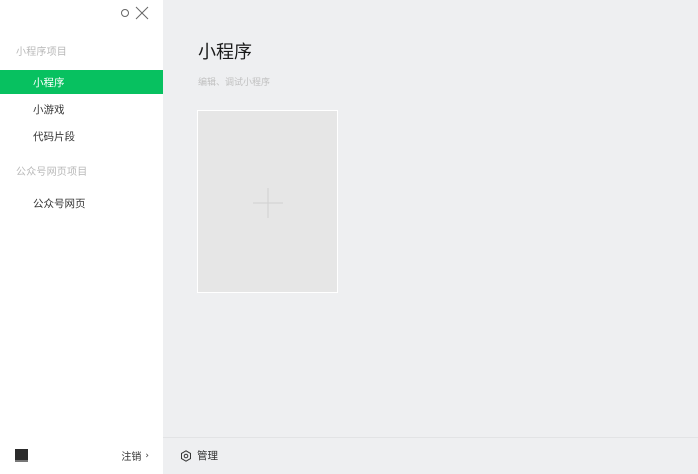  I want to click on page-title: 小程序, so click(225, 52).